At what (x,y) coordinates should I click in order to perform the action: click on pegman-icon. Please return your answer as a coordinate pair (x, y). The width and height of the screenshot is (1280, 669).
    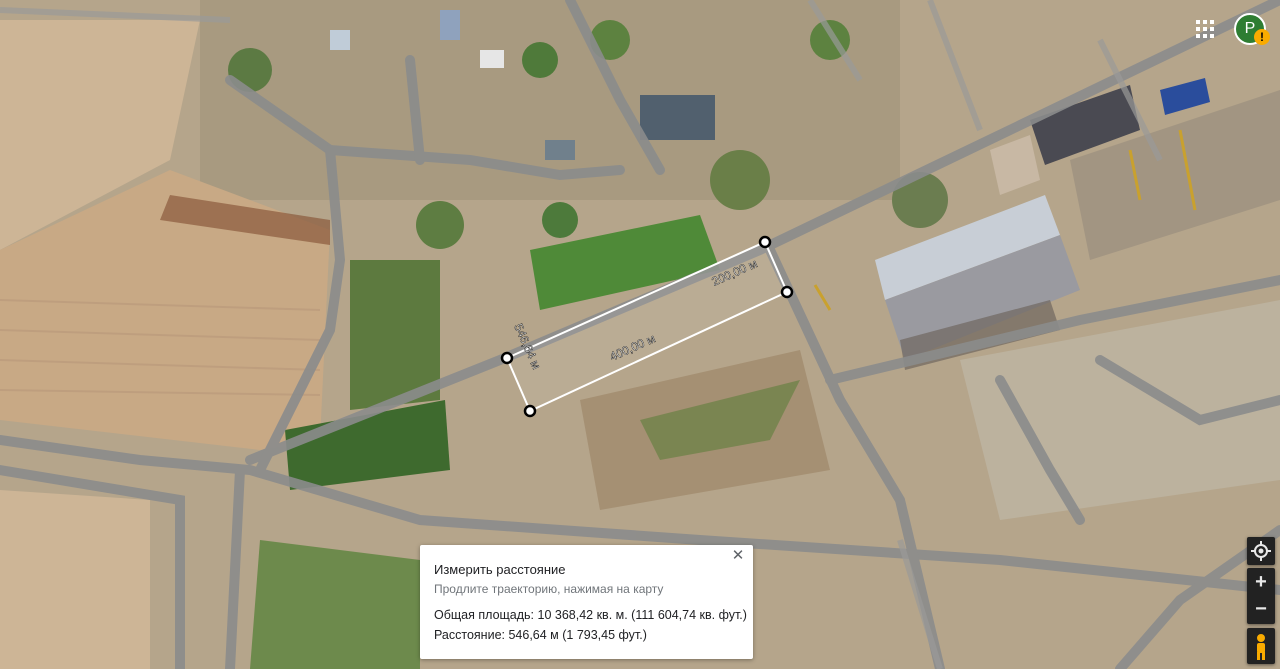
    Looking at the image, I should click on (1261, 647).